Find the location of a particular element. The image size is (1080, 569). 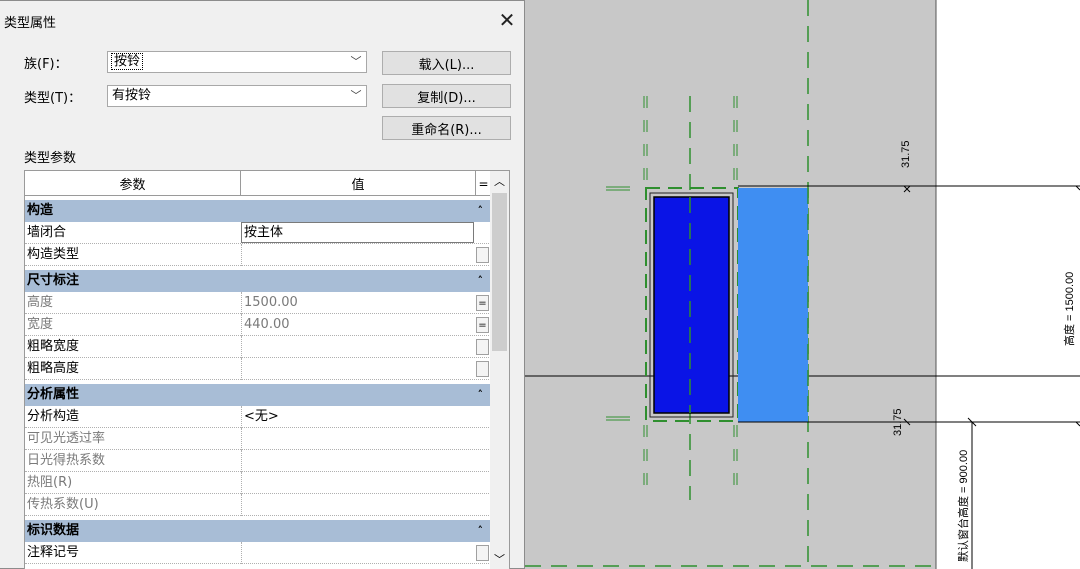

table-row: 分析构造 <无> is located at coordinates (258, 417).